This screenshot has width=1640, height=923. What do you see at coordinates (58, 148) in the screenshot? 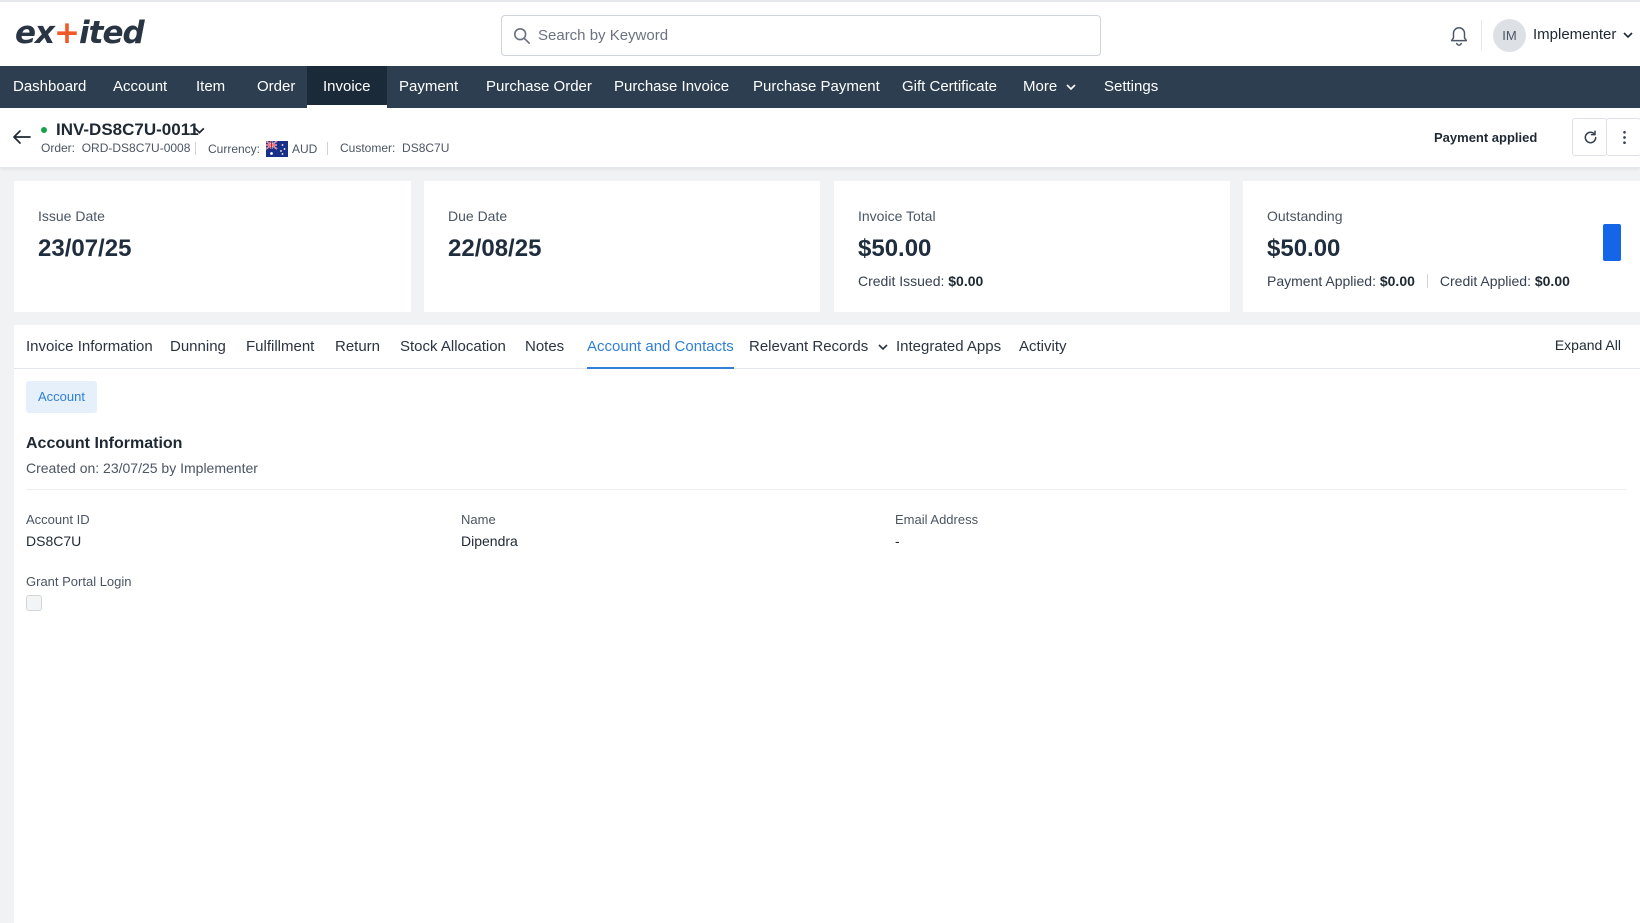
I see `order-label: Order:` at bounding box center [58, 148].